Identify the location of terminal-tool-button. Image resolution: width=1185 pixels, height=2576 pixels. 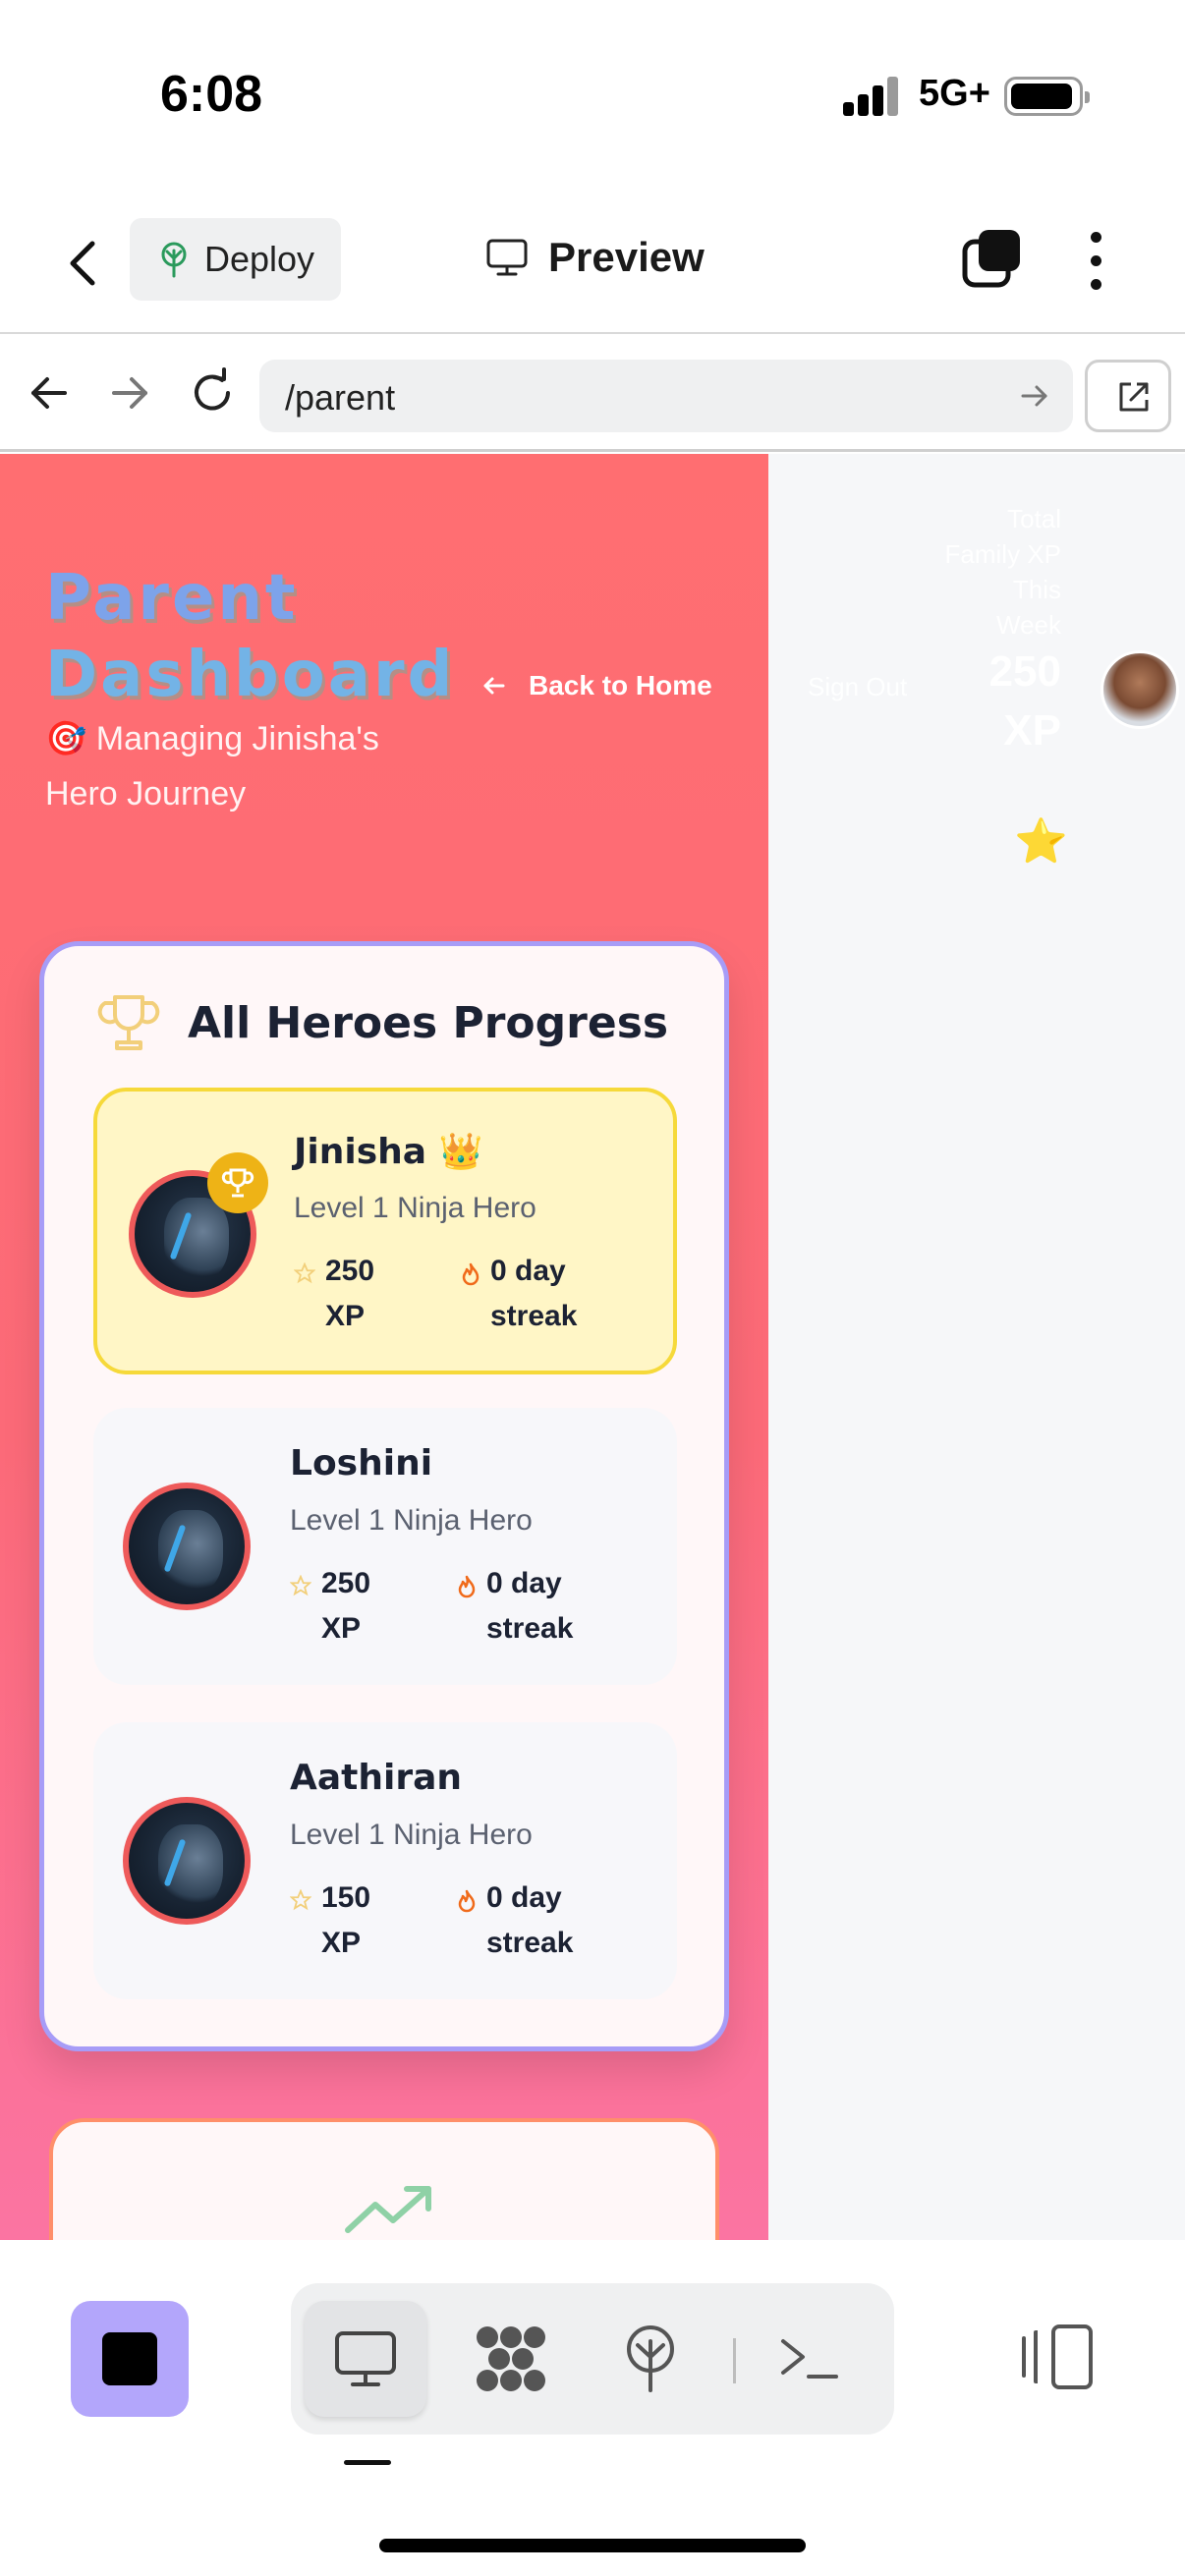
(810, 2359).